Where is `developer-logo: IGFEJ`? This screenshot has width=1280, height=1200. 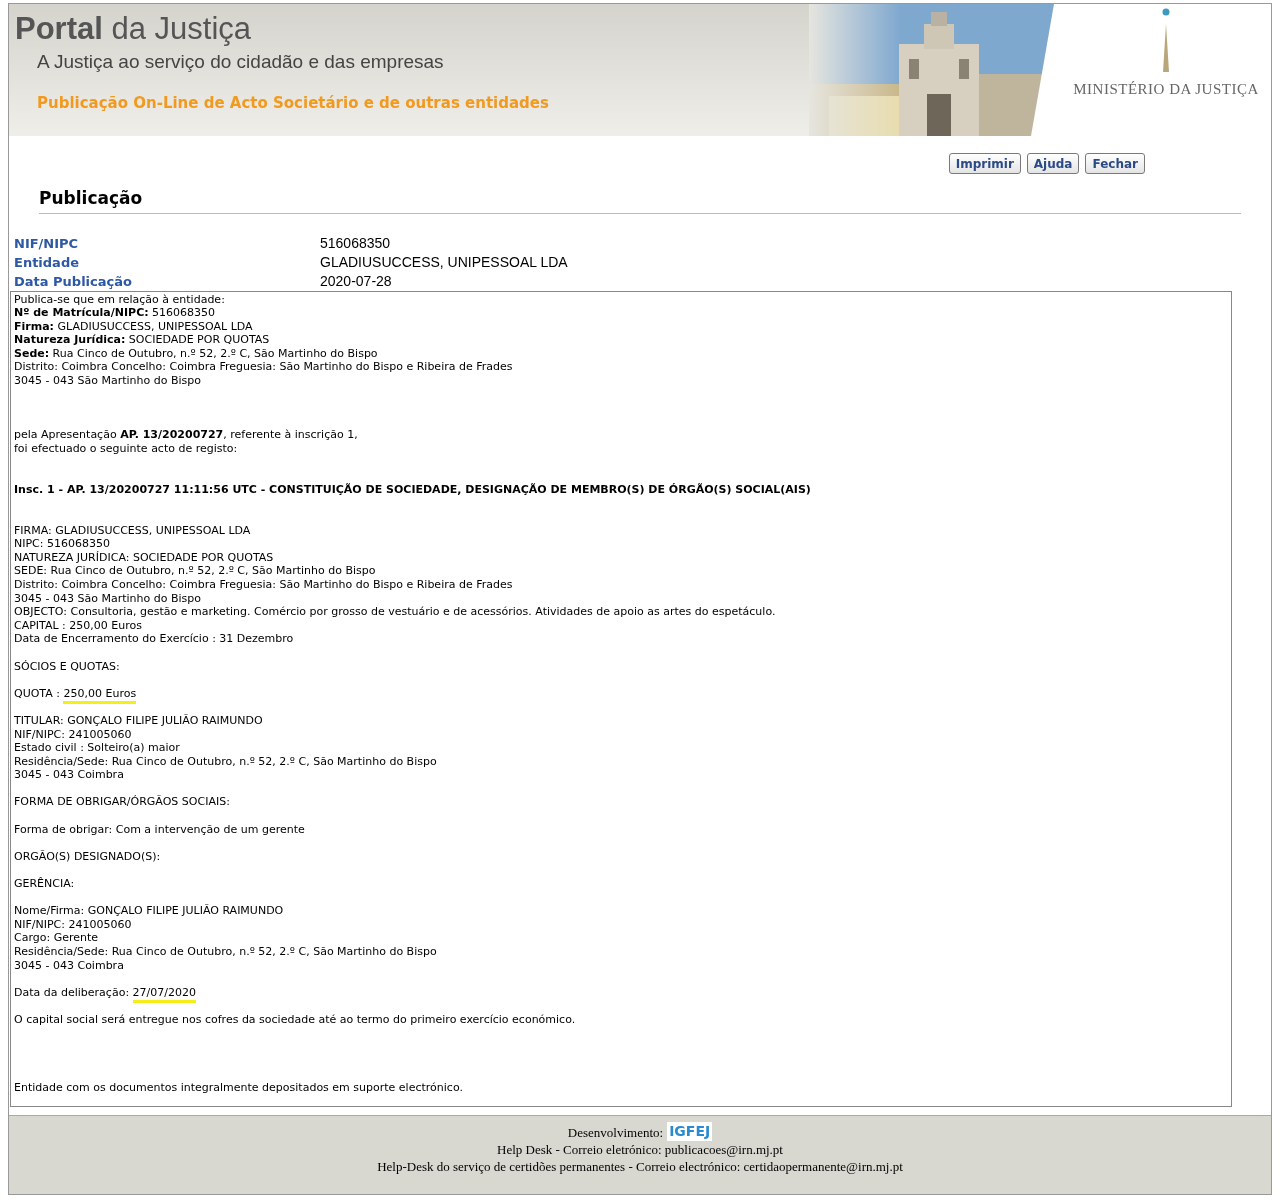 developer-logo: IGFEJ is located at coordinates (690, 1131).